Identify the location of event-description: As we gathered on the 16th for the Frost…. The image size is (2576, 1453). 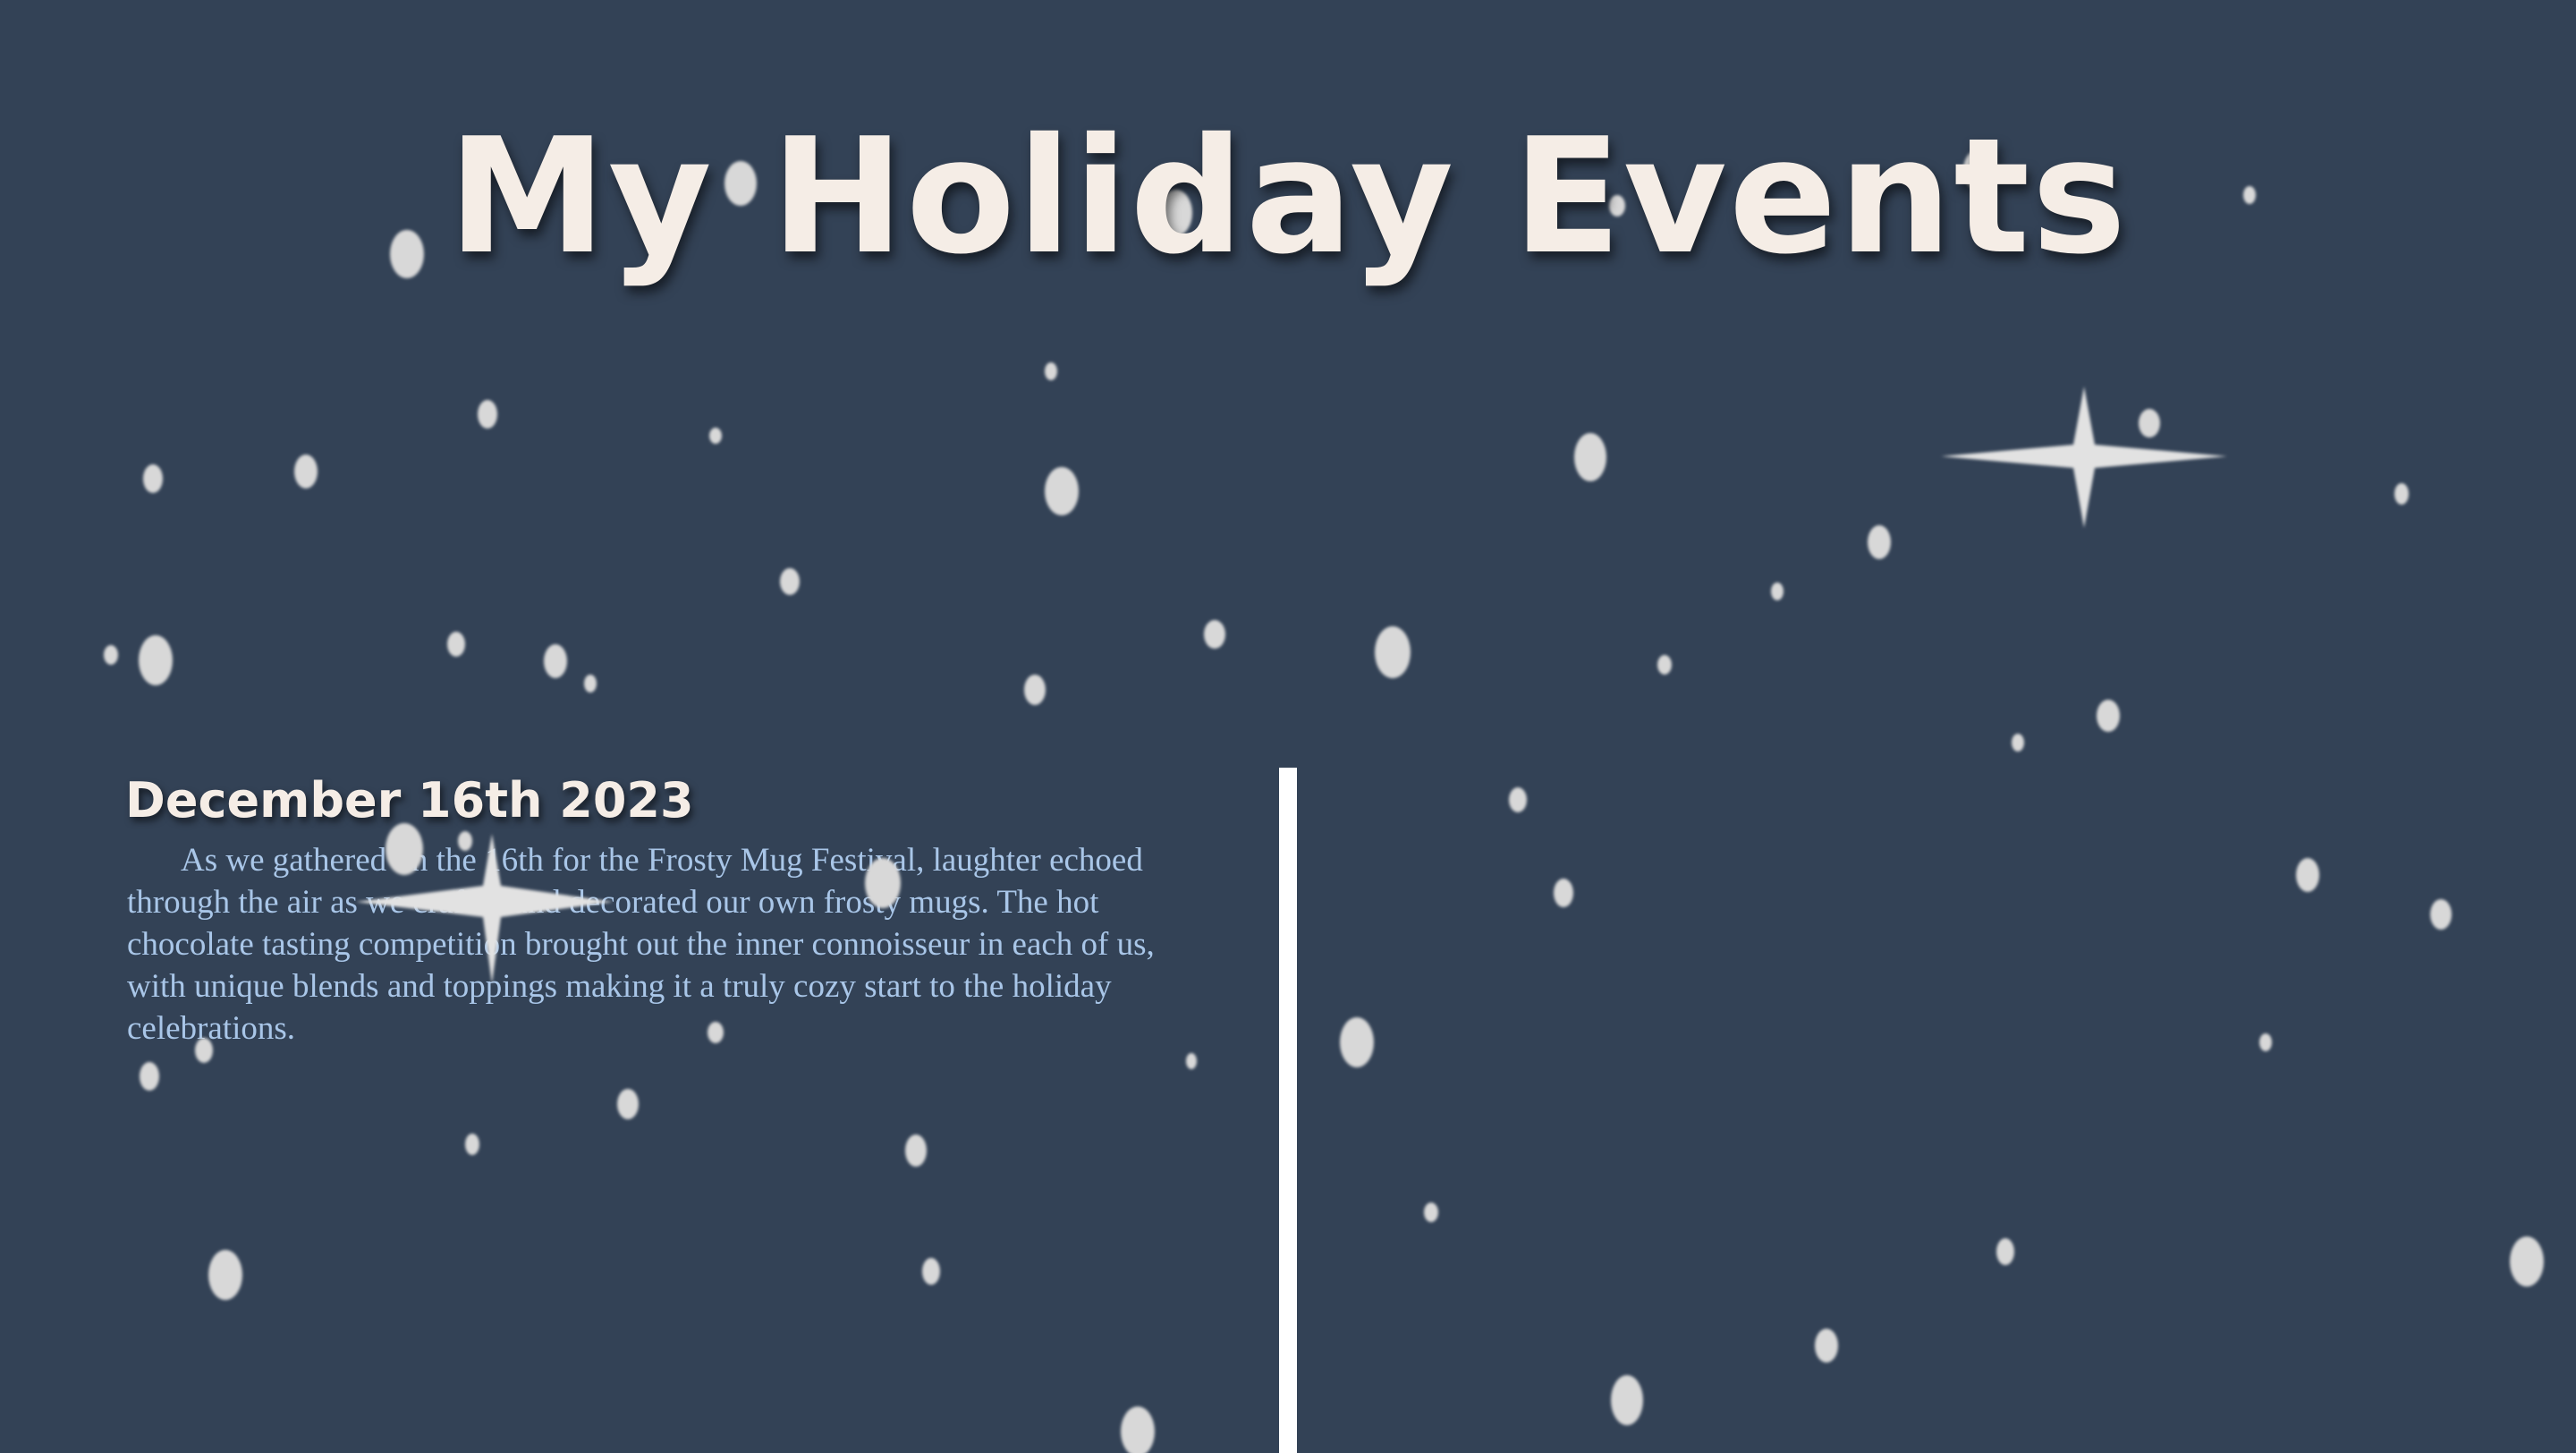
(641, 944).